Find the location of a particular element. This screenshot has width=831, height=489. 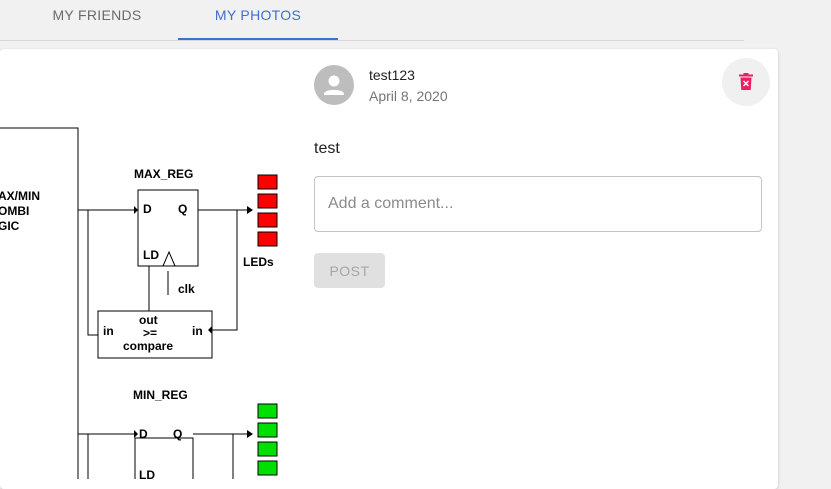

delete-photo-button is located at coordinates (746, 82).